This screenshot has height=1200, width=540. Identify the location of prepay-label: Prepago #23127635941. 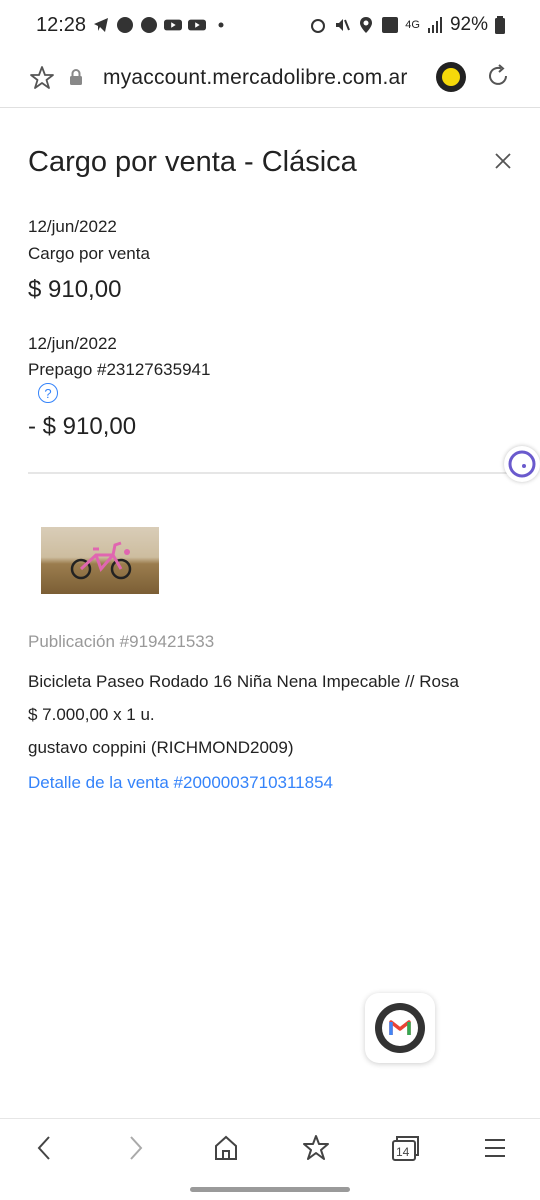
(119, 369).